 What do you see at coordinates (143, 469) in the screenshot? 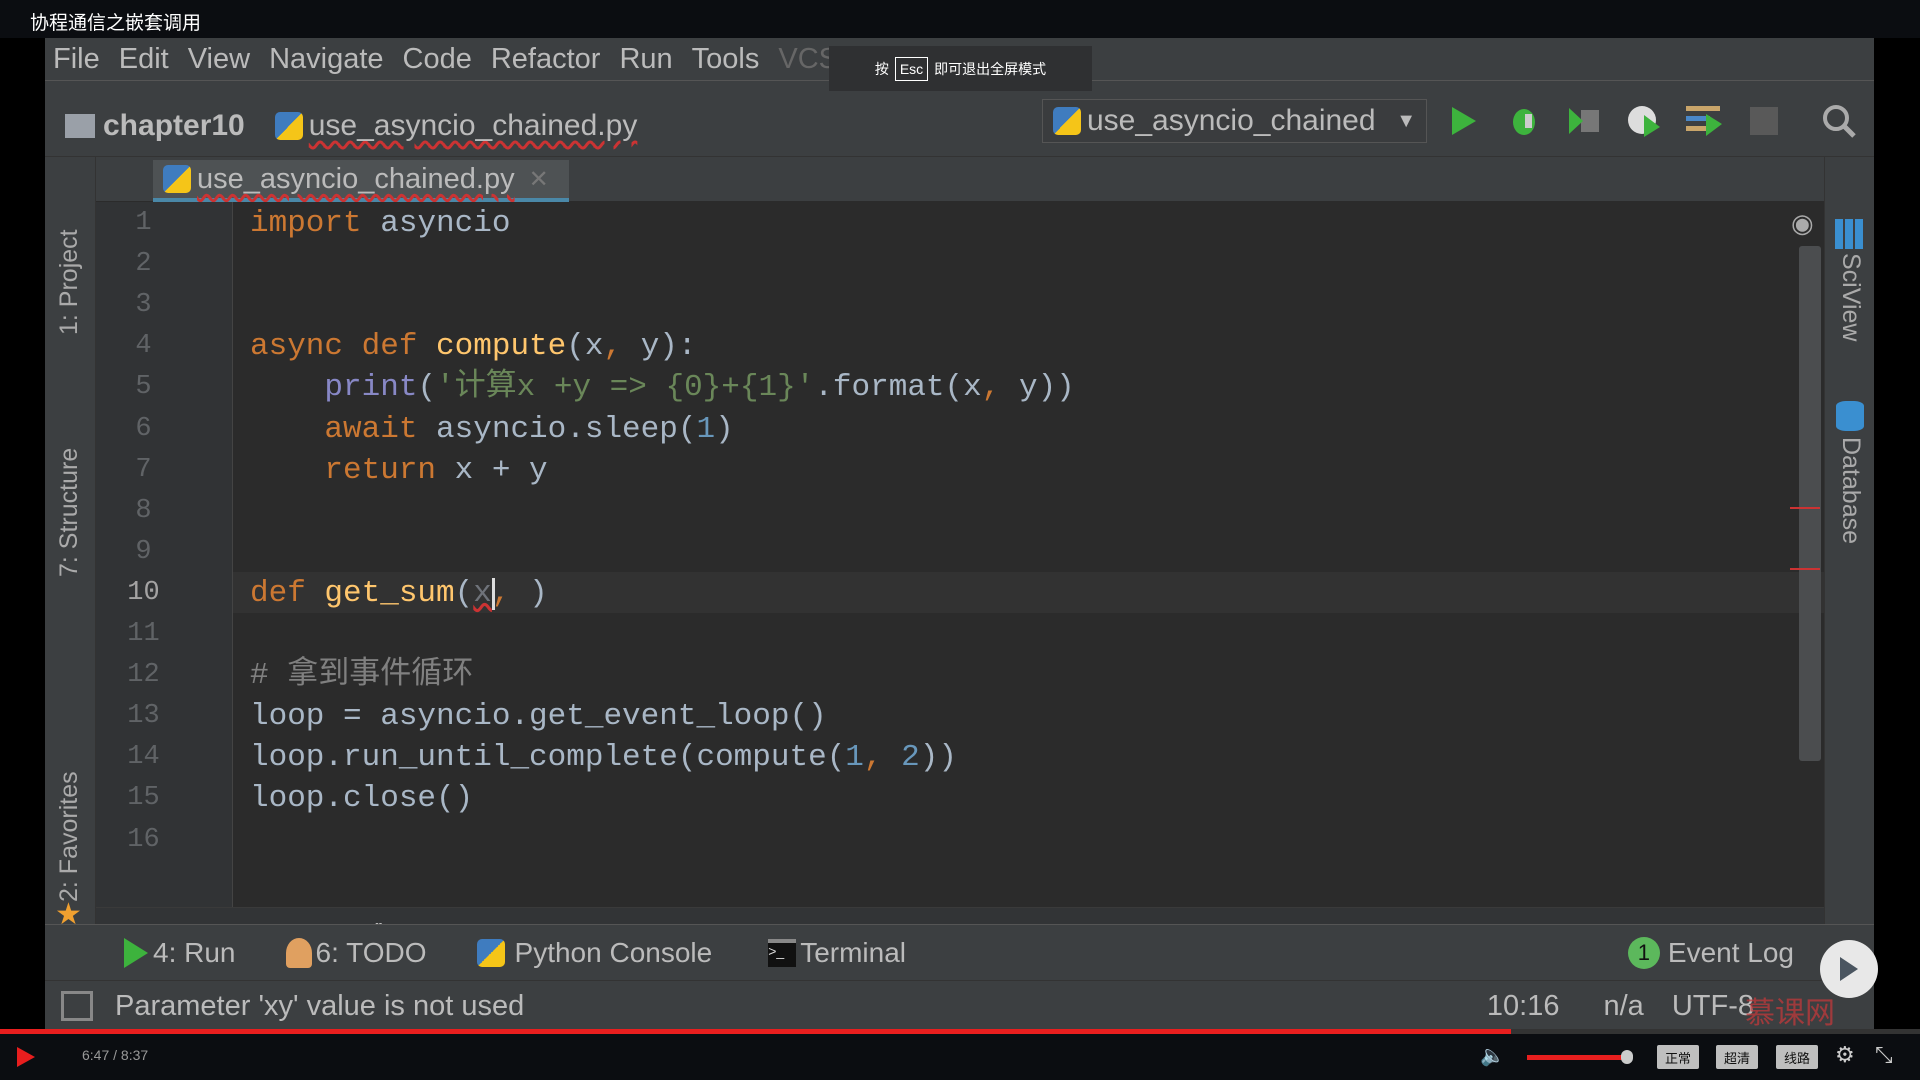
I see `line-number: 7` at bounding box center [143, 469].